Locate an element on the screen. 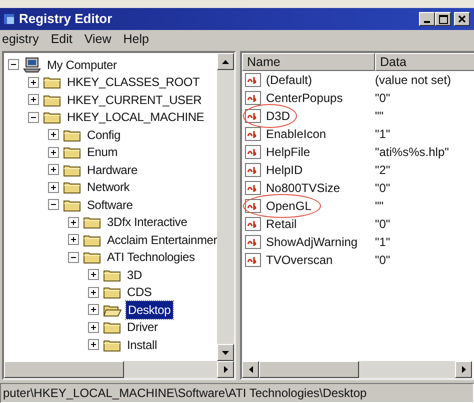 The width and height of the screenshot is (474, 403). value-name: EnableIcon is located at coordinates (296, 134).